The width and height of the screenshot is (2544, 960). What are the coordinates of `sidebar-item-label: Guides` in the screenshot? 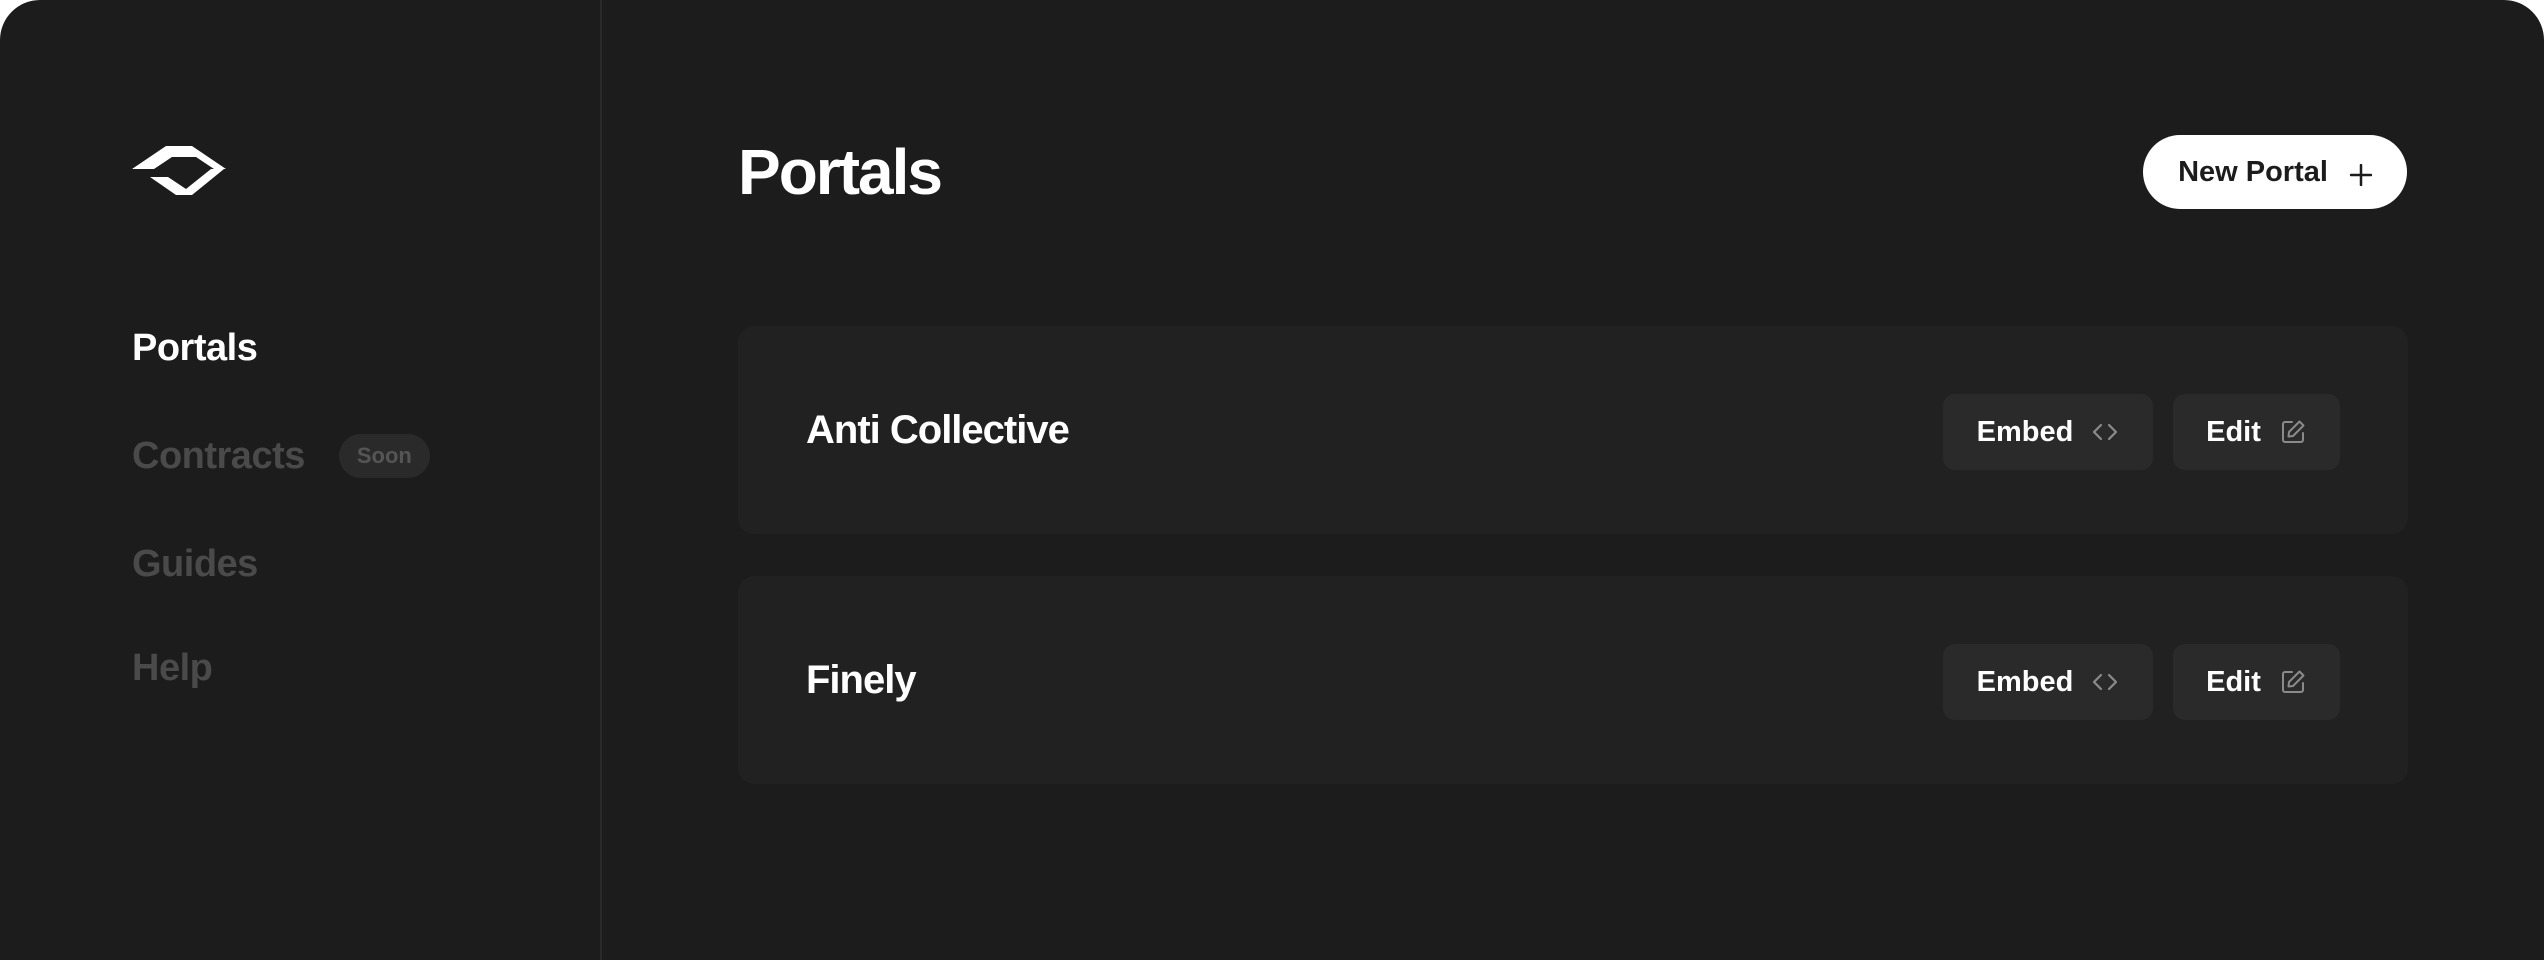 It's located at (195, 563).